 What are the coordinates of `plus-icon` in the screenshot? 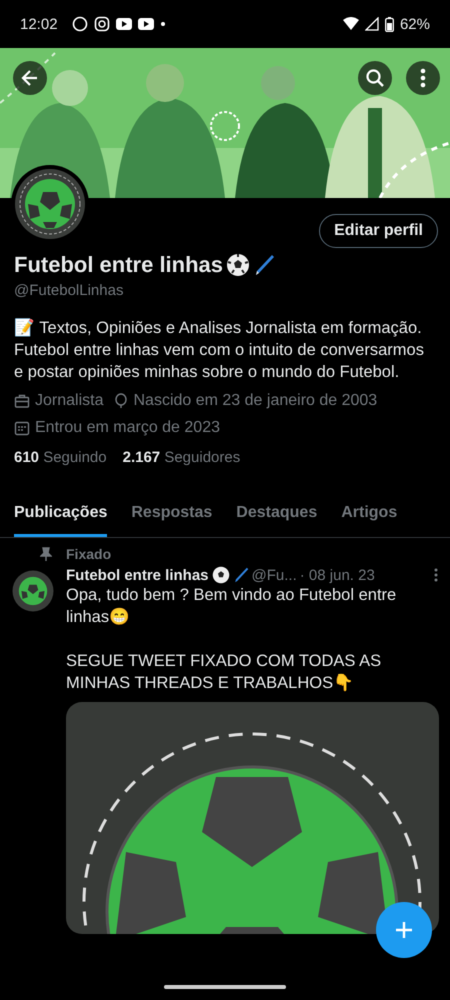 It's located at (404, 930).